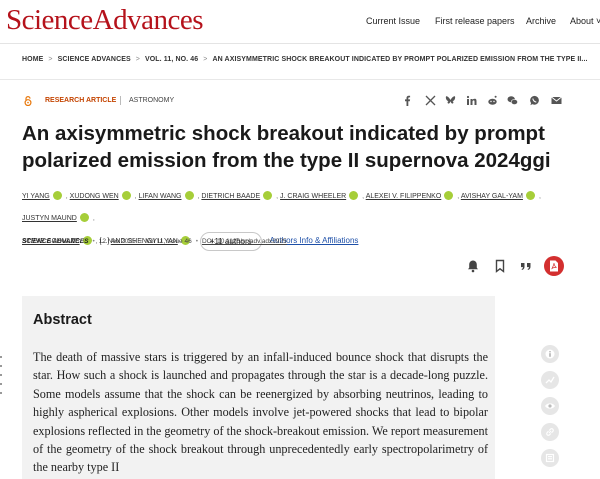 This screenshot has height=479, width=600. I want to click on facebook-icon, so click(407, 100).